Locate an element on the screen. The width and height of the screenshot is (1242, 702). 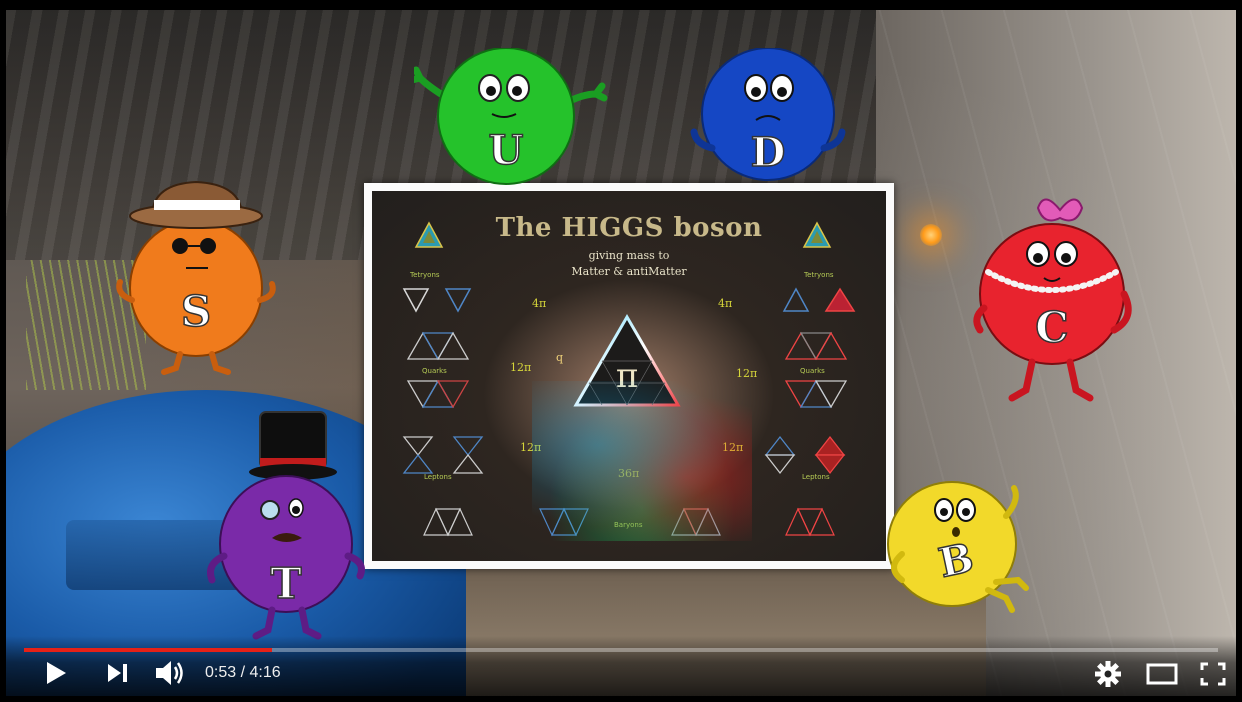
quark-character-charm: C is located at coordinates (1052, 300).